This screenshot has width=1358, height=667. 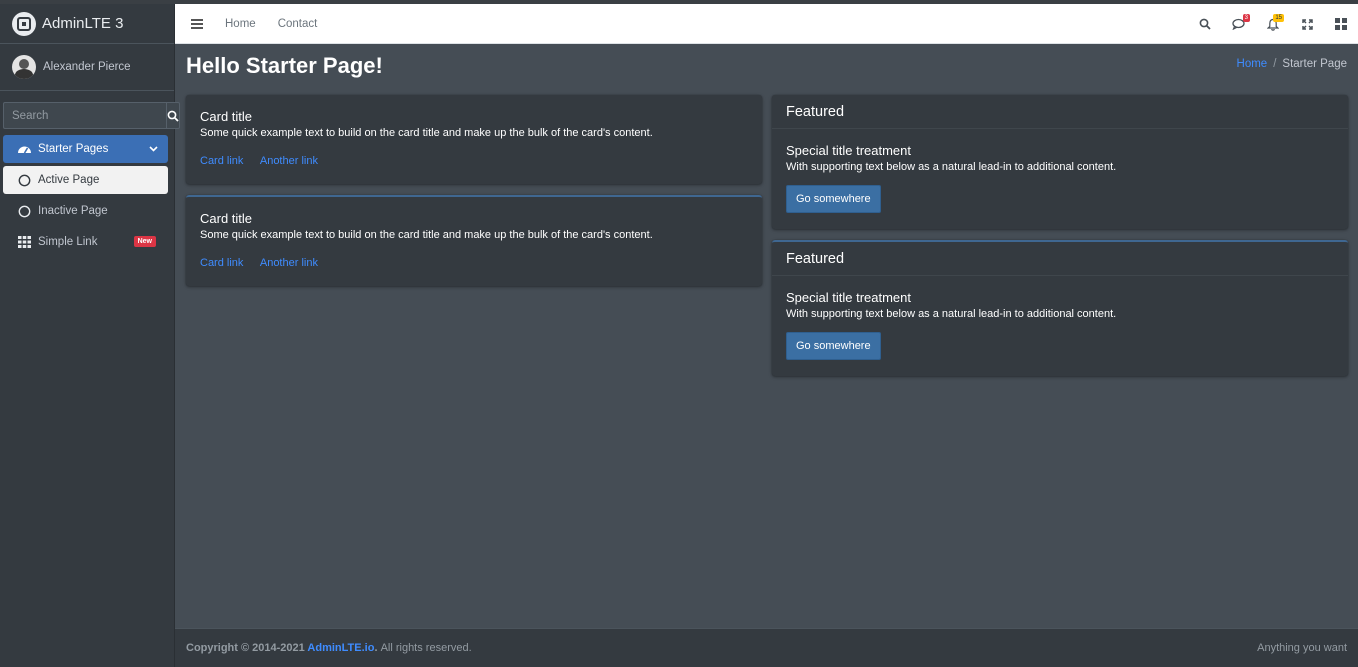 What do you see at coordinates (73, 149) in the screenshot?
I see `sidebar-item-label: Starter Pages` at bounding box center [73, 149].